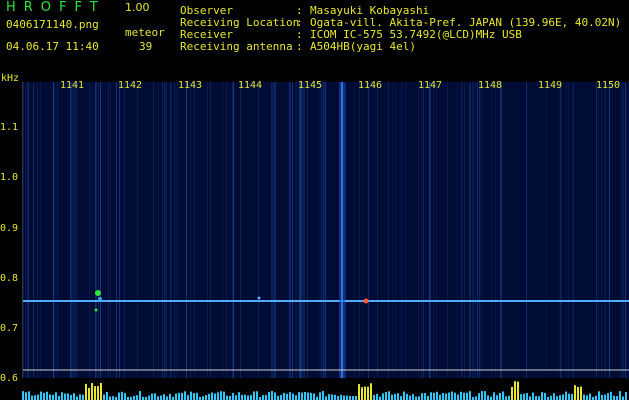  I want to click on meteor-count-histogram, so click(325, 389).